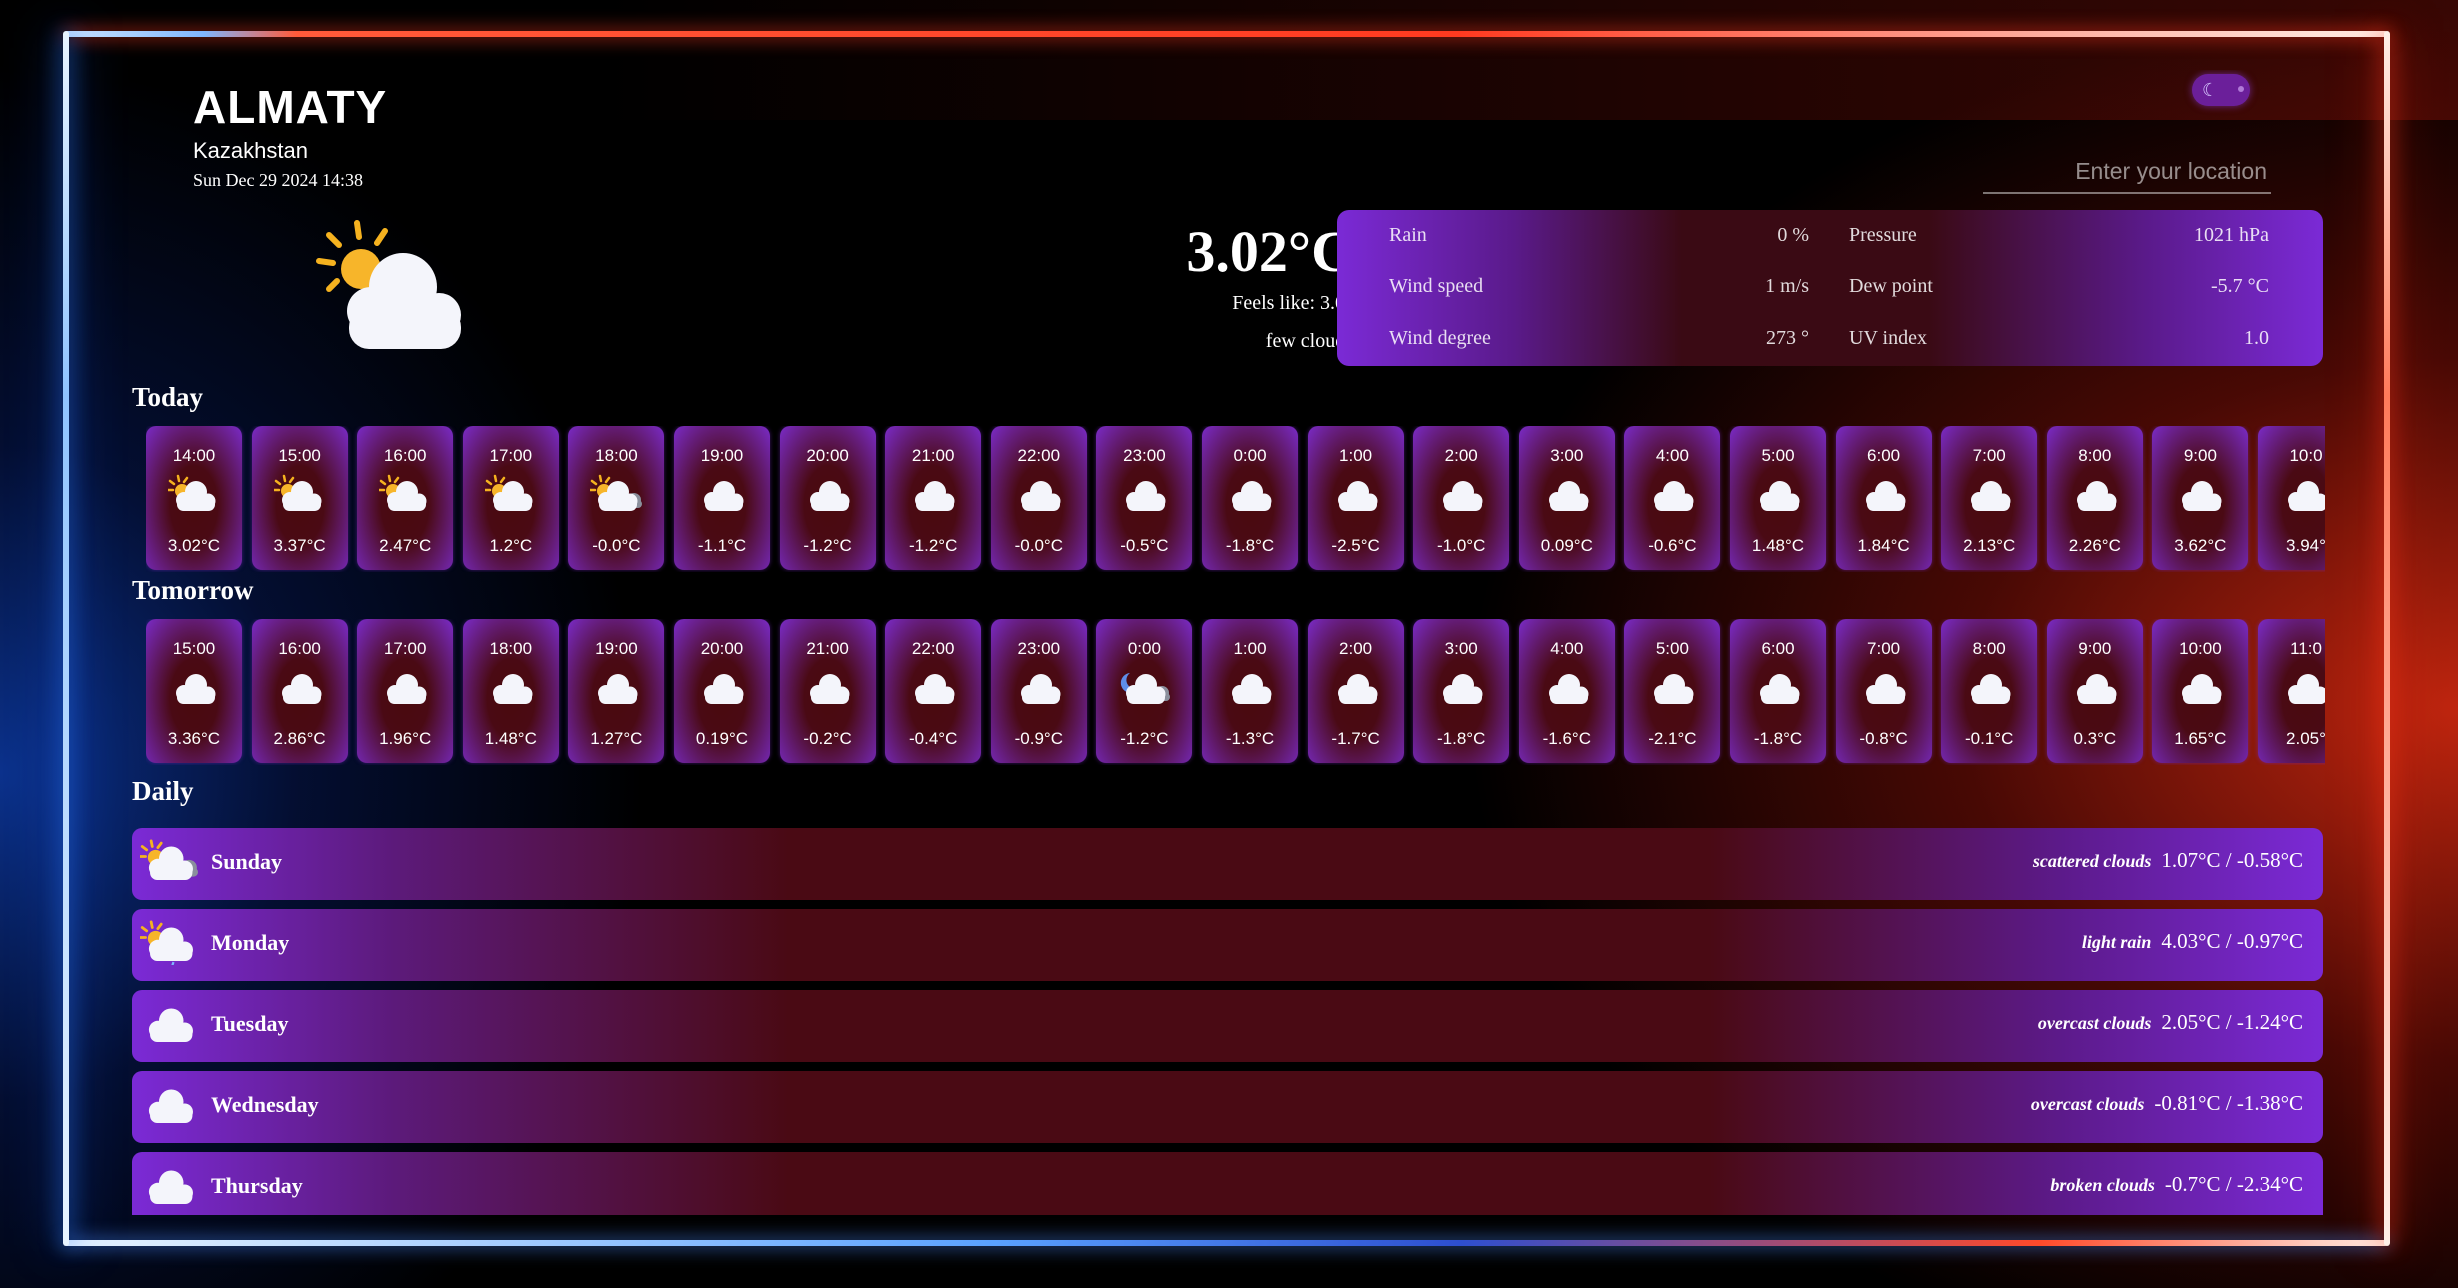 This screenshot has width=2458, height=1288. What do you see at coordinates (278, 180) in the screenshot?
I see `current-datetime: Sun Dec 29 2024 14:38` at bounding box center [278, 180].